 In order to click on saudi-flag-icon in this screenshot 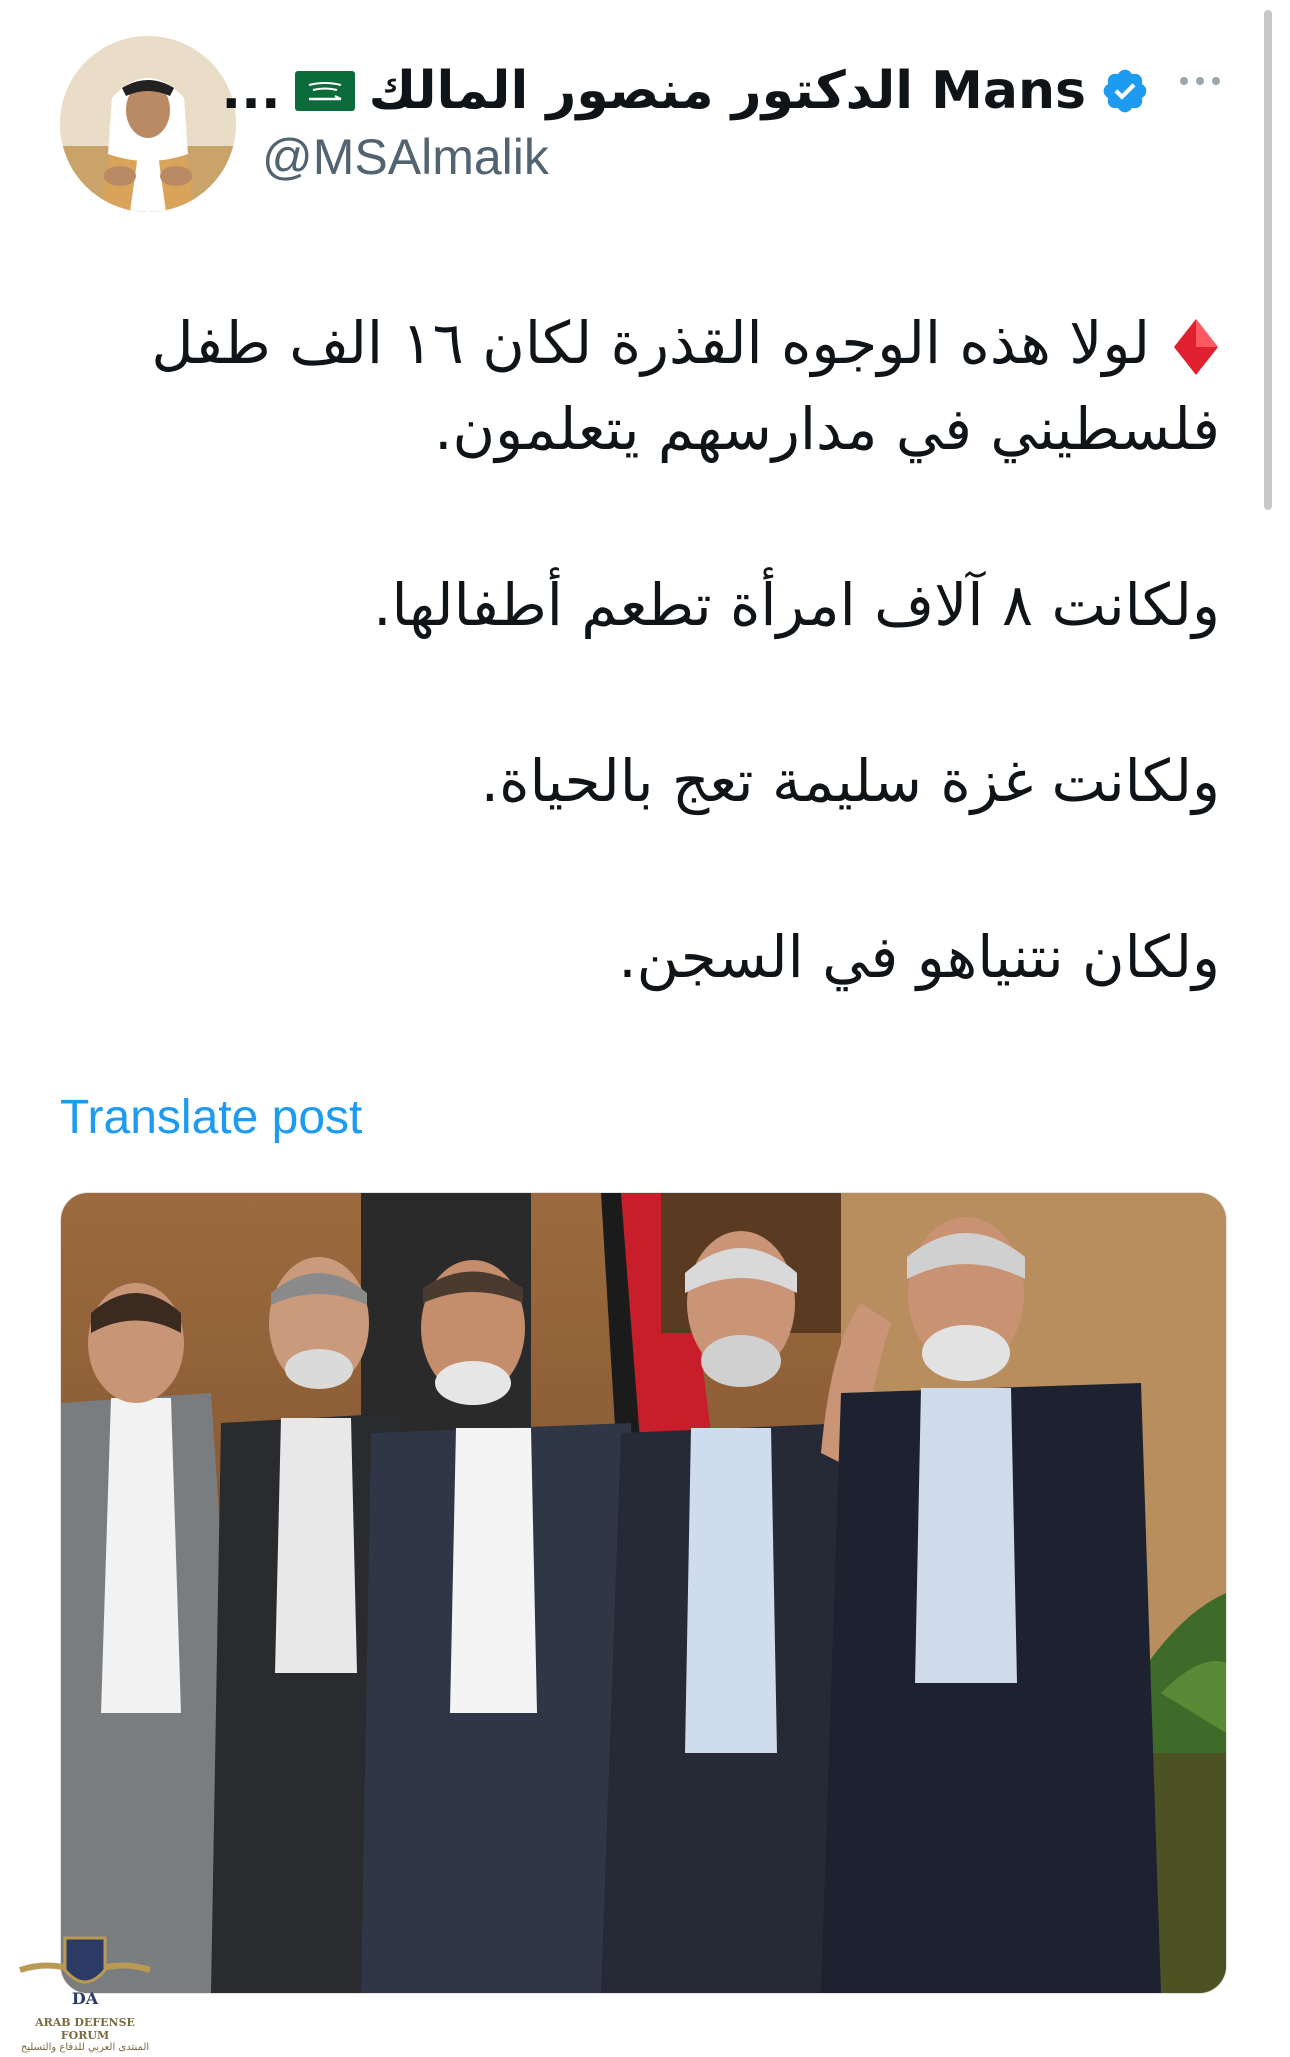, I will do `click(324, 91)`.